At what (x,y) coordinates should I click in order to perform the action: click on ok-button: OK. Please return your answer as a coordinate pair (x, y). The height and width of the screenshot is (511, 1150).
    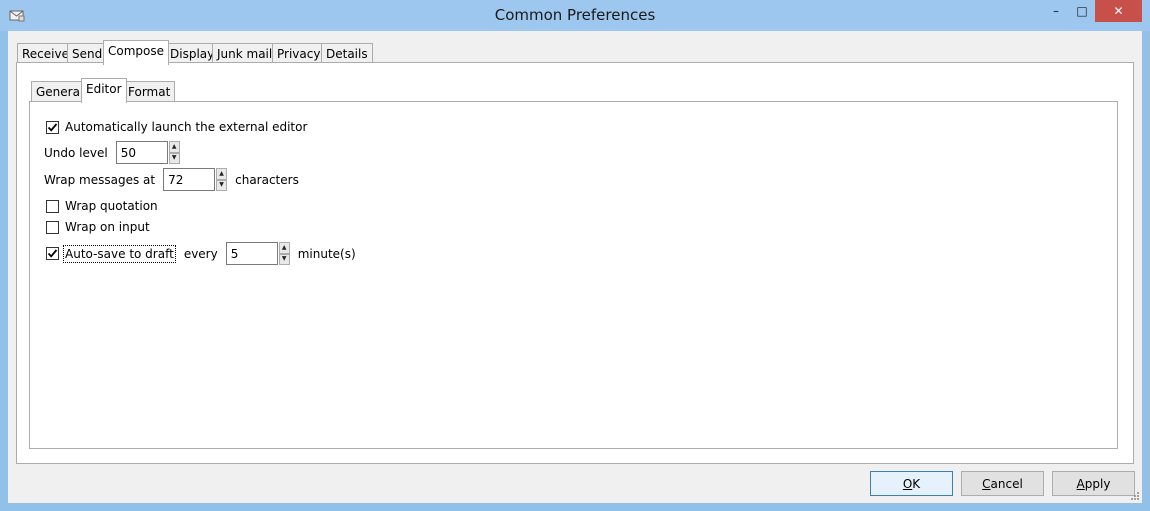
    Looking at the image, I should click on (911, 483).